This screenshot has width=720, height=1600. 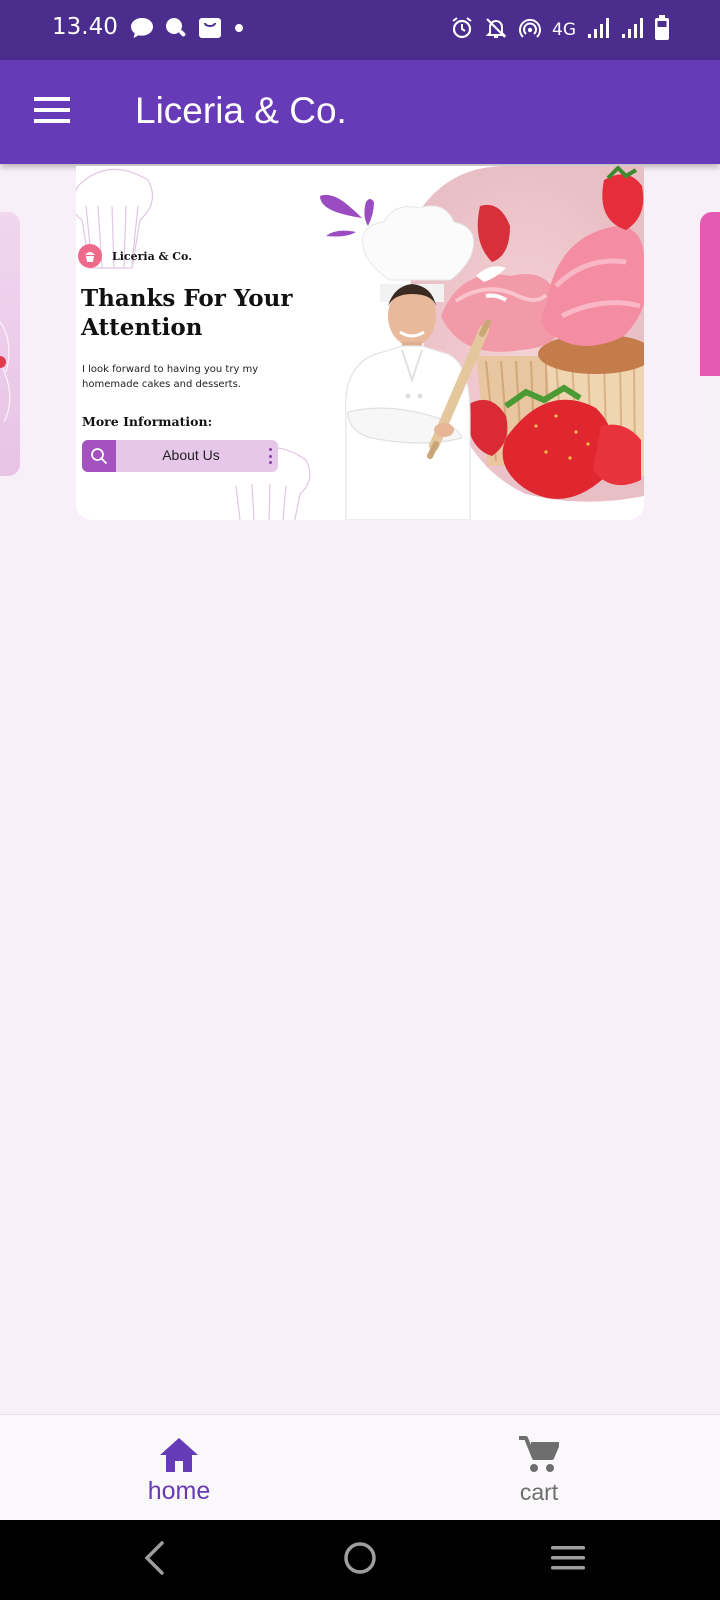 I want to click on body-line-2: homemade cakes and desserts., so click(x=161, y=384).